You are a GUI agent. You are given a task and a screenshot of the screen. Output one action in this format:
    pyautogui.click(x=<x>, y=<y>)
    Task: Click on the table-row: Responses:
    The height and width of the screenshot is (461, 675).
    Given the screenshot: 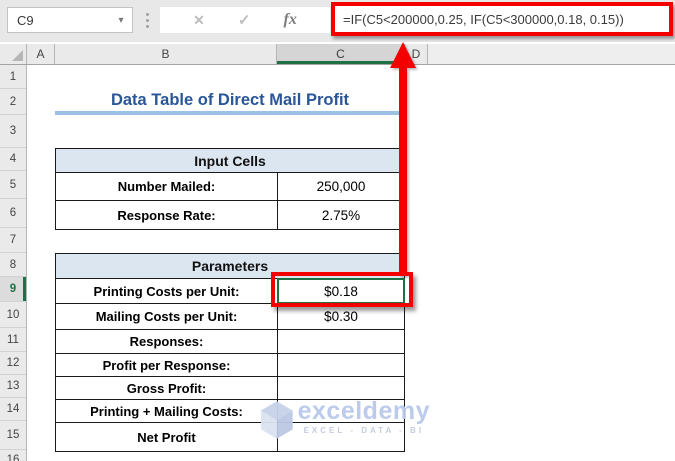 What is the action you would take?
    pyautogui.click(x=230, y=341)
    